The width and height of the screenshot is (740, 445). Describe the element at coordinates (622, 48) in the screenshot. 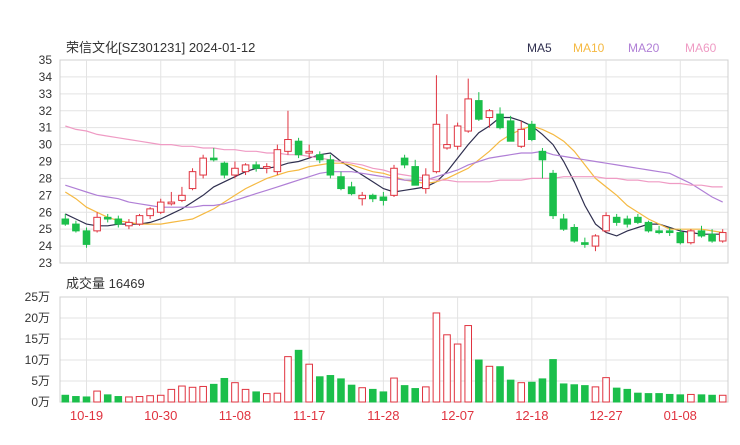

I see `ma-legend: MA5 MA10 MA20 MA60` at that location.